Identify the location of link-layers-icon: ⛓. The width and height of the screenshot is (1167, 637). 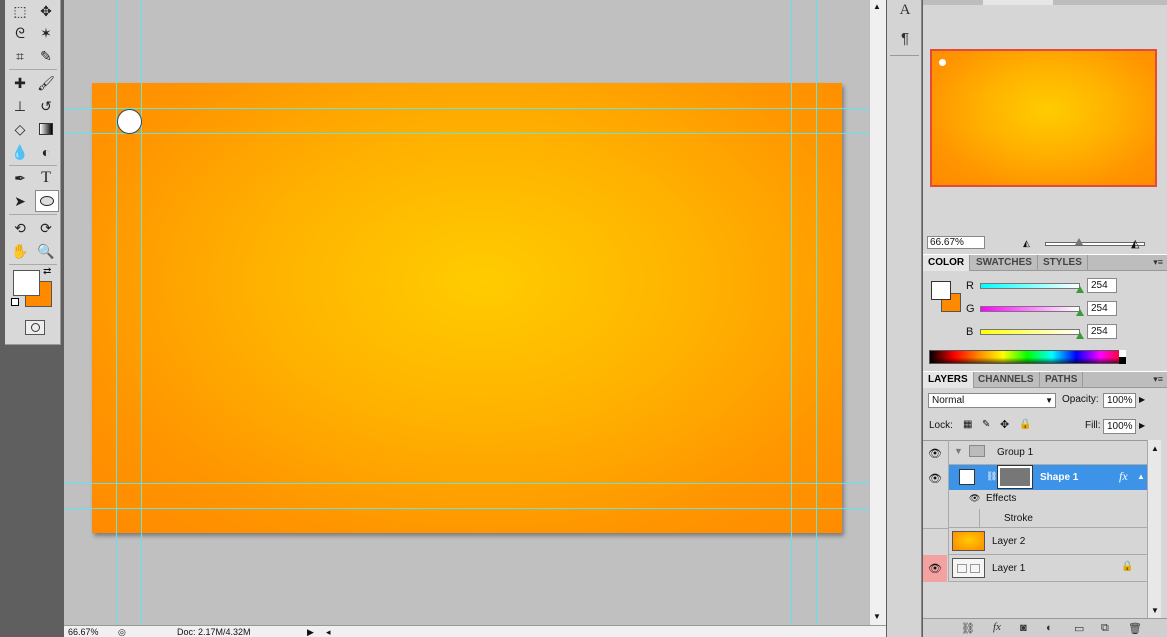
(968, 628).